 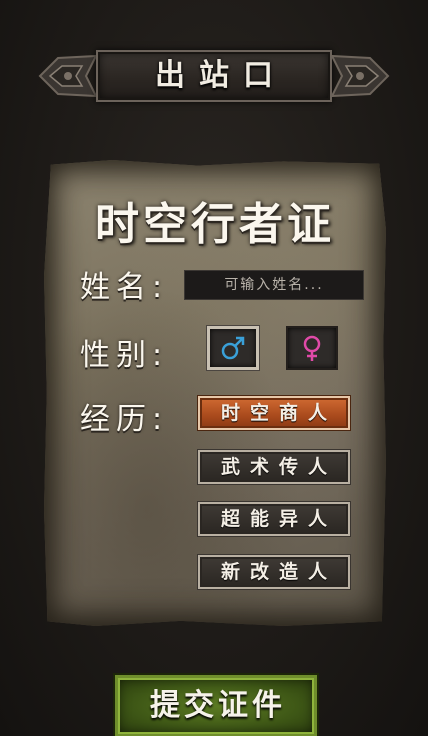 I want to click on male-icon, so click(x=233, y=348).